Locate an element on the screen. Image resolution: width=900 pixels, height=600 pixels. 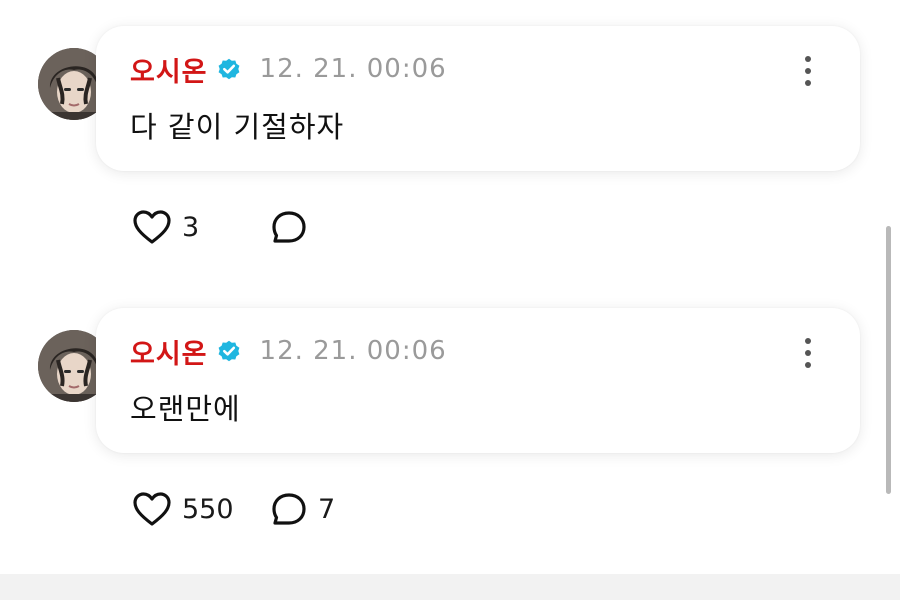
like-count: 3 is located at coordinates (191, 227).